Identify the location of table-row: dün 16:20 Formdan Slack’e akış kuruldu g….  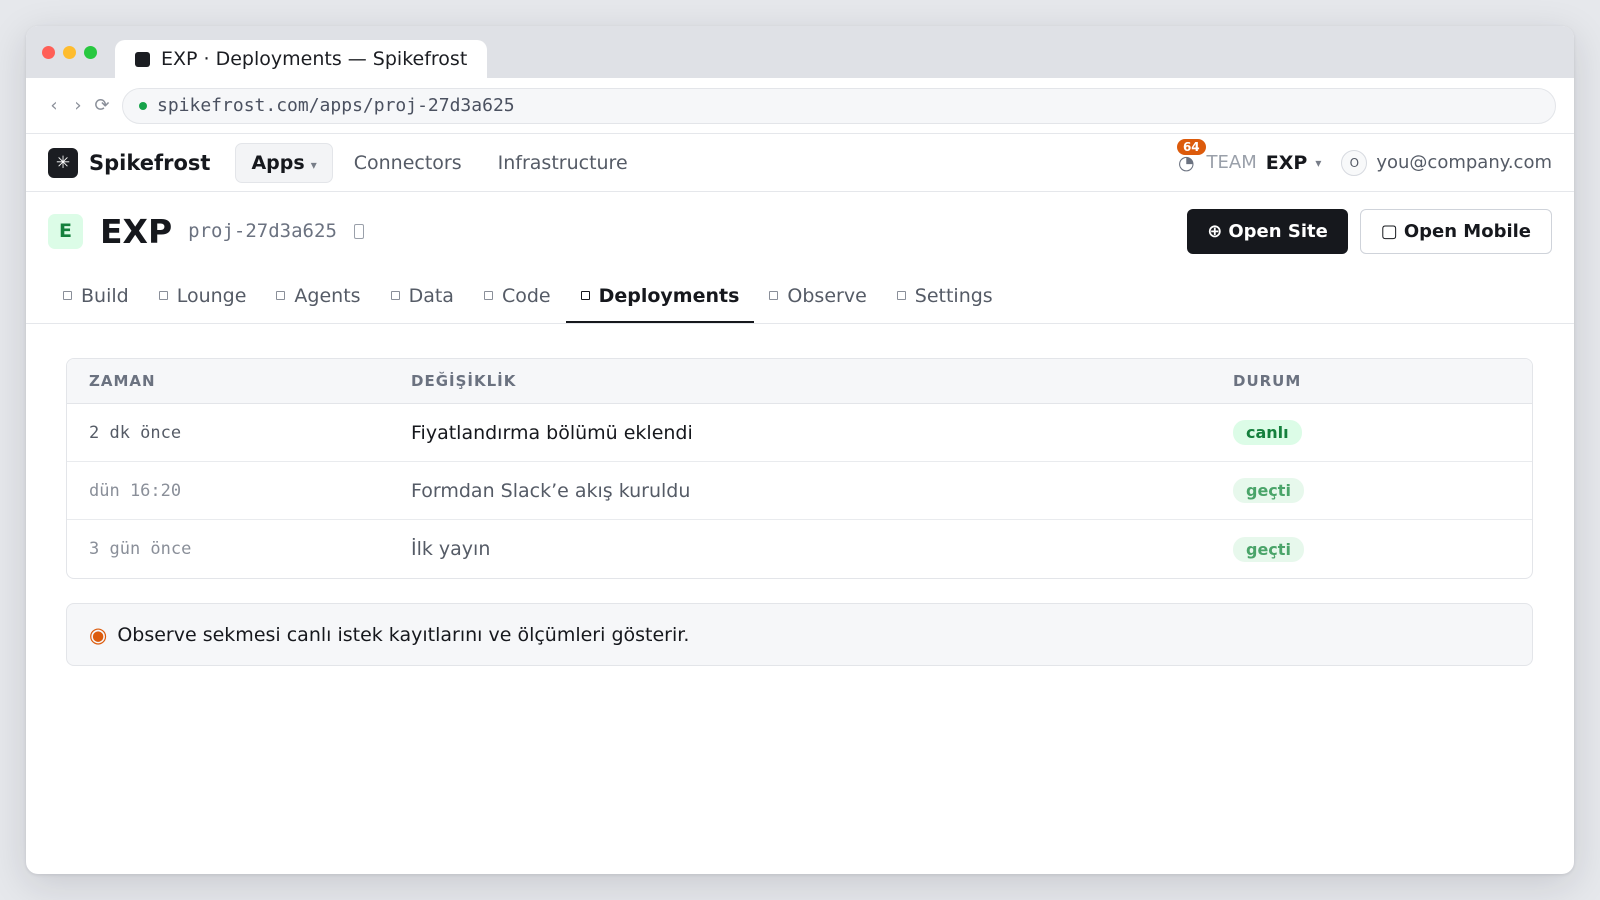
(799, 491).